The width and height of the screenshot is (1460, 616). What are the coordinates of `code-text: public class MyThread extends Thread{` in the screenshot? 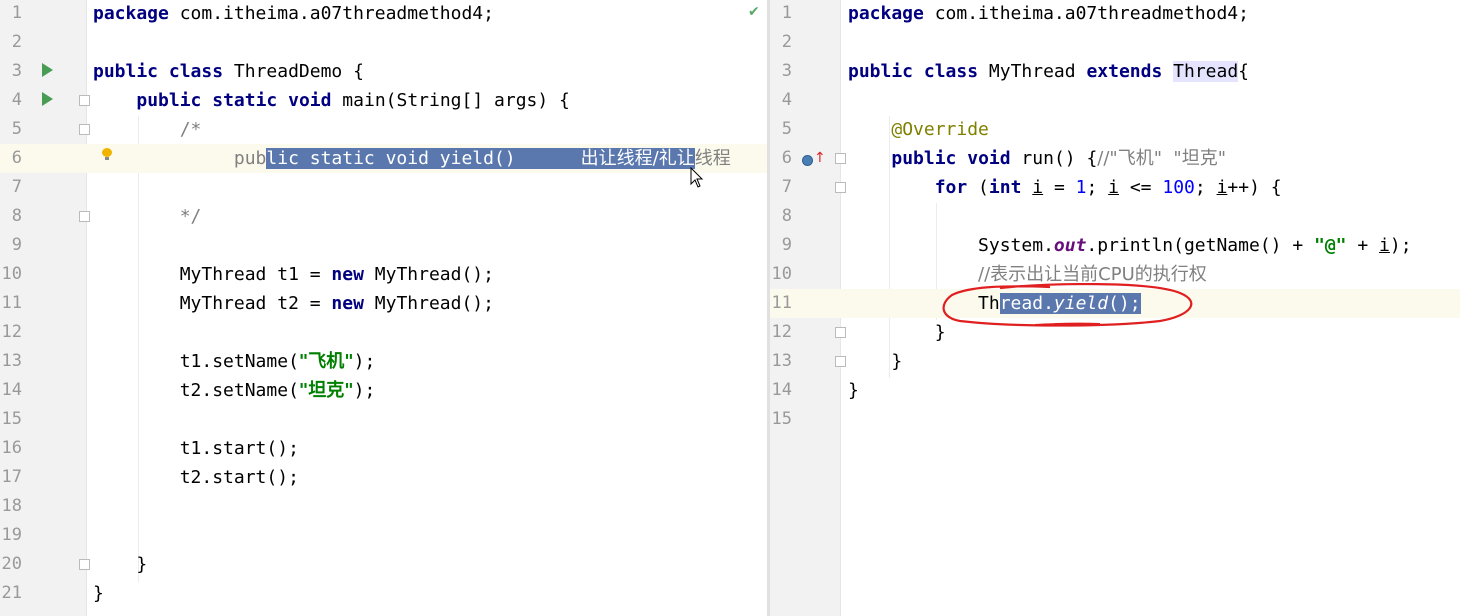 It's located at (1048, 71).